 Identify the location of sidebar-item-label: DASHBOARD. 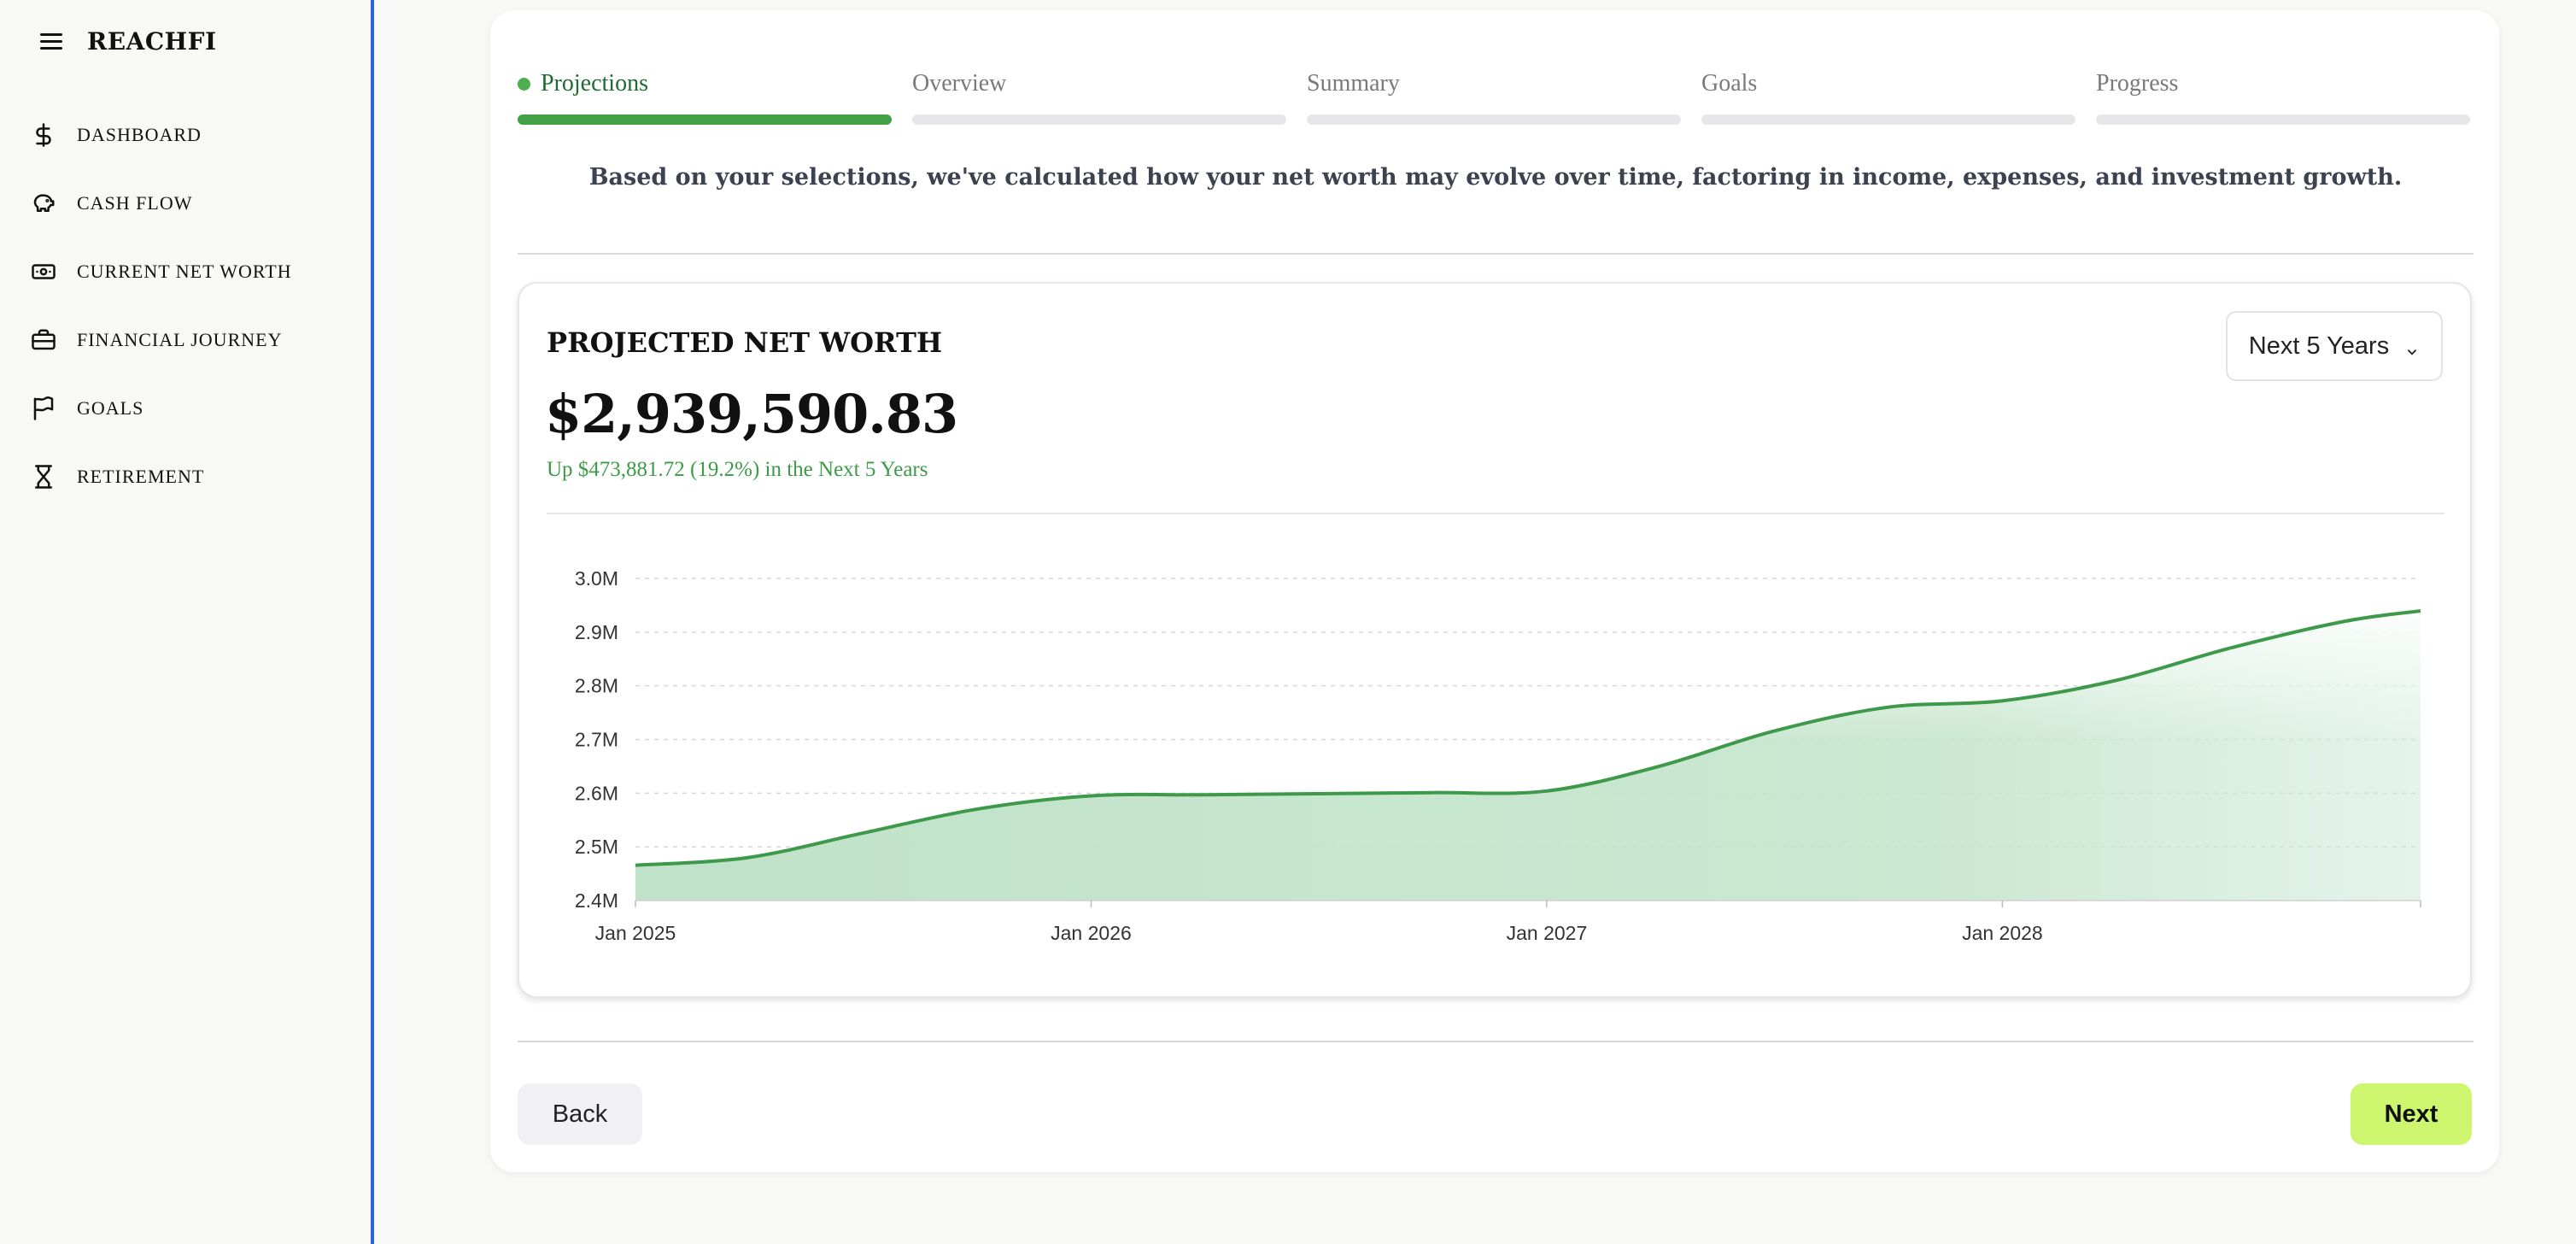
(139, 134).